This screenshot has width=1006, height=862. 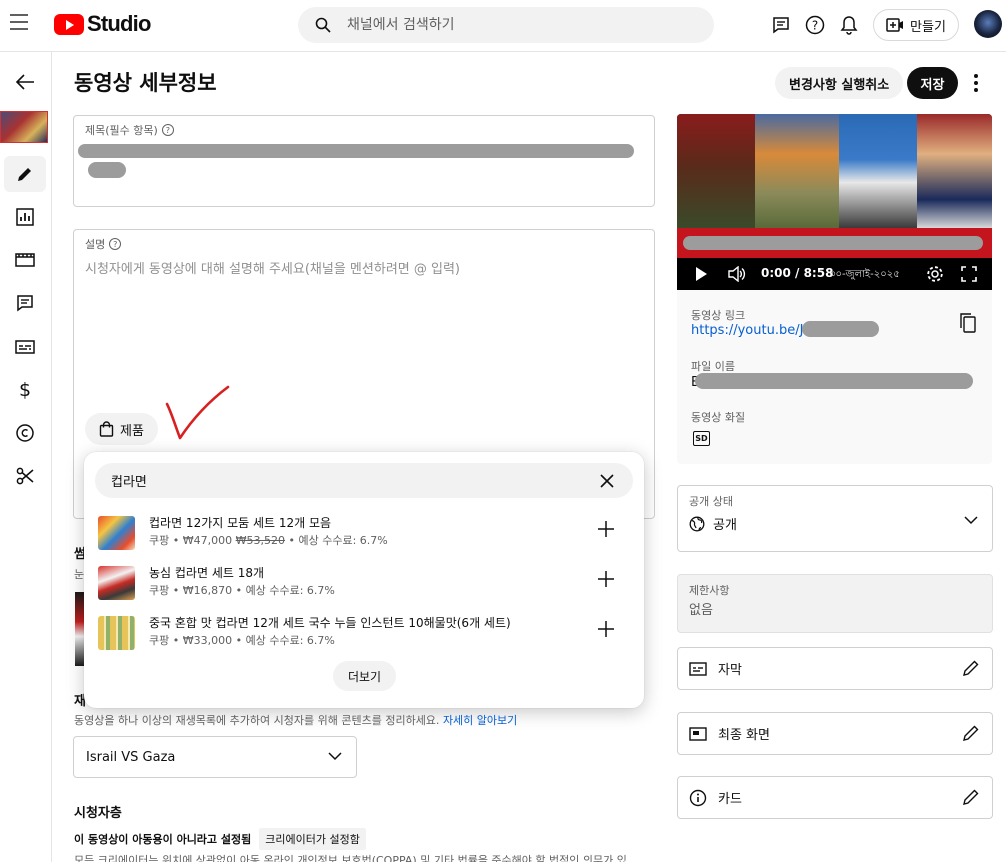 What do you see at coordinates (25, 82) in the screenshot?
I see `back-arrow-icon` at bounding box center [25, 82].